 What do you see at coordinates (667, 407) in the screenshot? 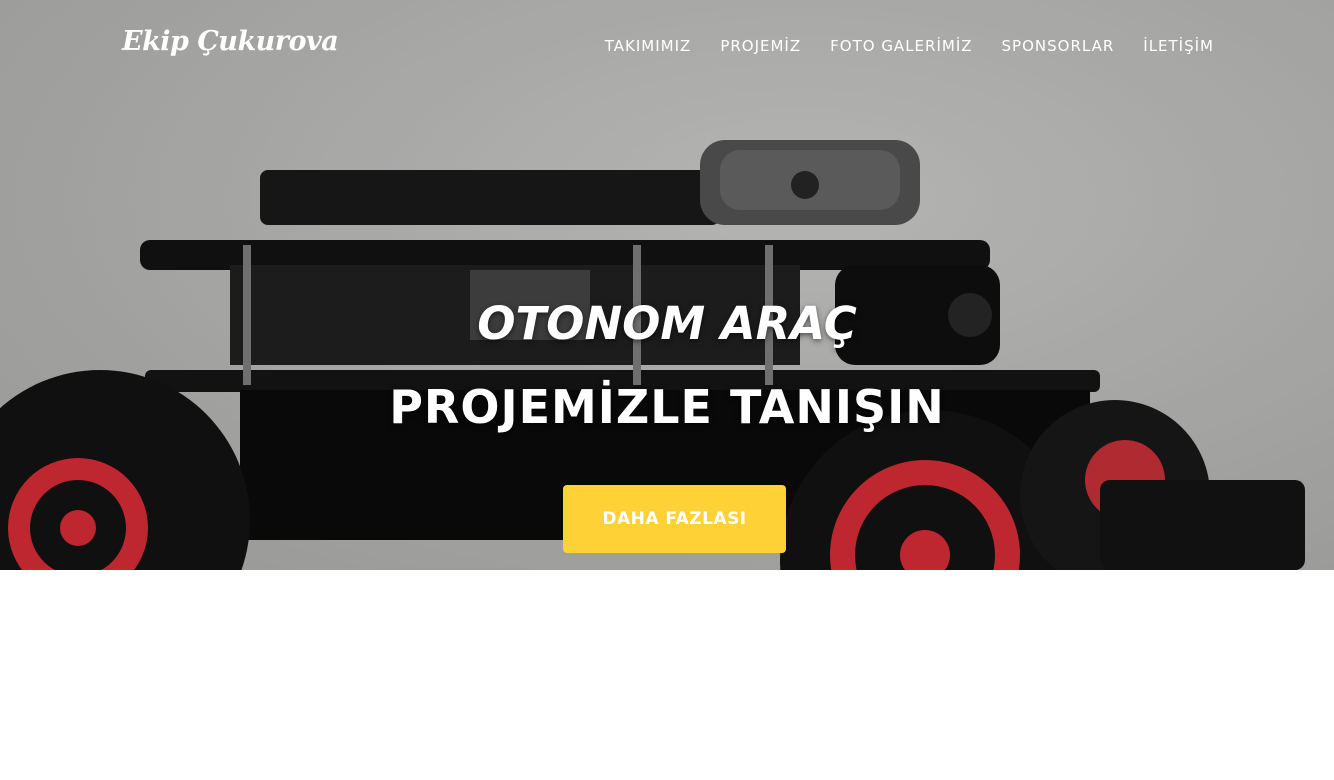
I see `hero-heading: PROJEMİZLE TANIŞIN` at bounding box center [667, 407].